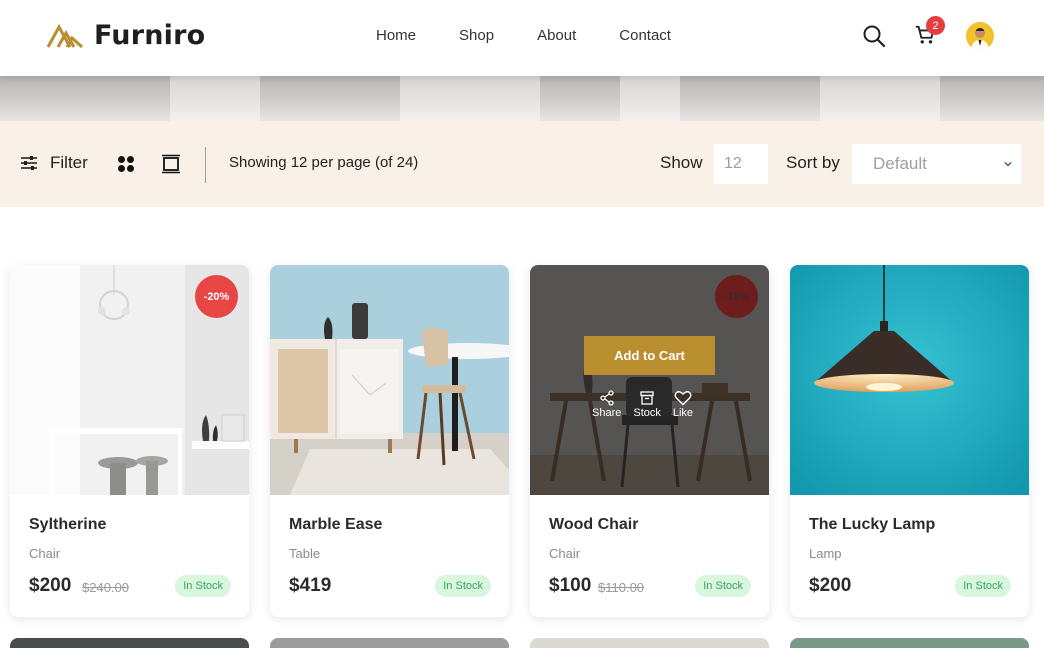 Image resolution: width=1044 pixels, height=648 pixels. What do you see at coordinates (681, 162) in the screenshot?
I see `show-label: Show` at bounding box center [681, 162].